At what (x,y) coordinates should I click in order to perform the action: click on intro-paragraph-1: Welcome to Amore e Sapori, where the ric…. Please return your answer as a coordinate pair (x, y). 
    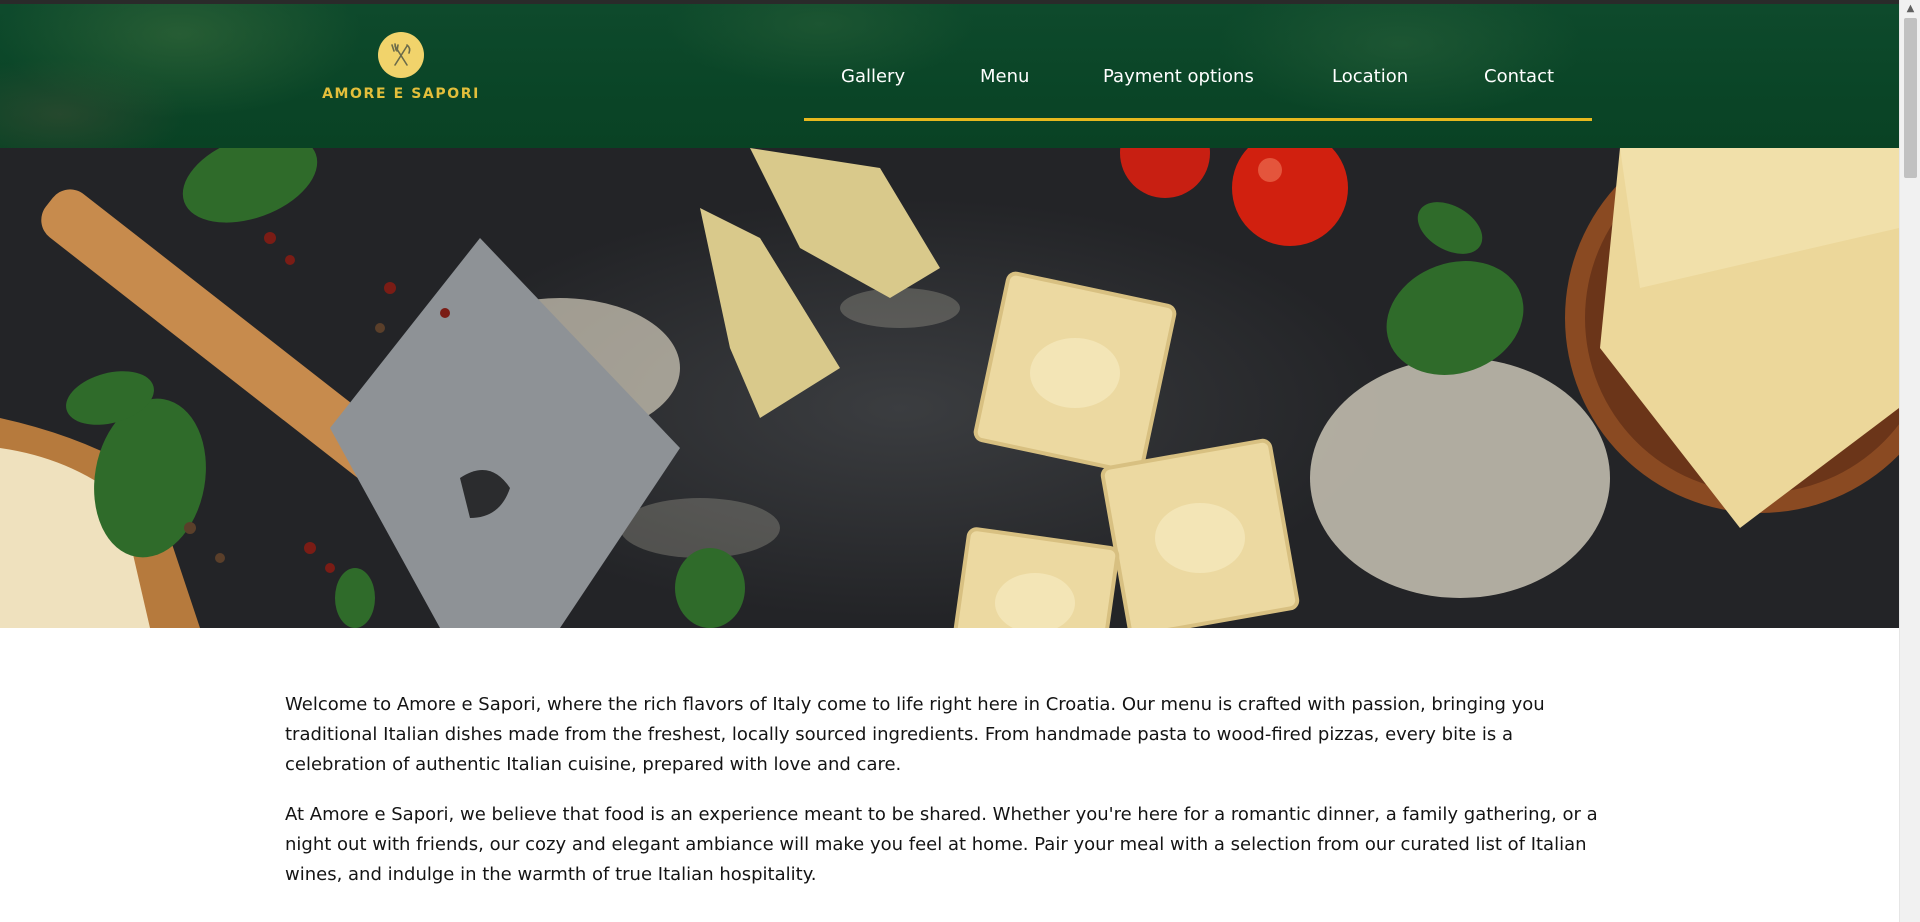
    Looking at the image, I should click on (915, 734).